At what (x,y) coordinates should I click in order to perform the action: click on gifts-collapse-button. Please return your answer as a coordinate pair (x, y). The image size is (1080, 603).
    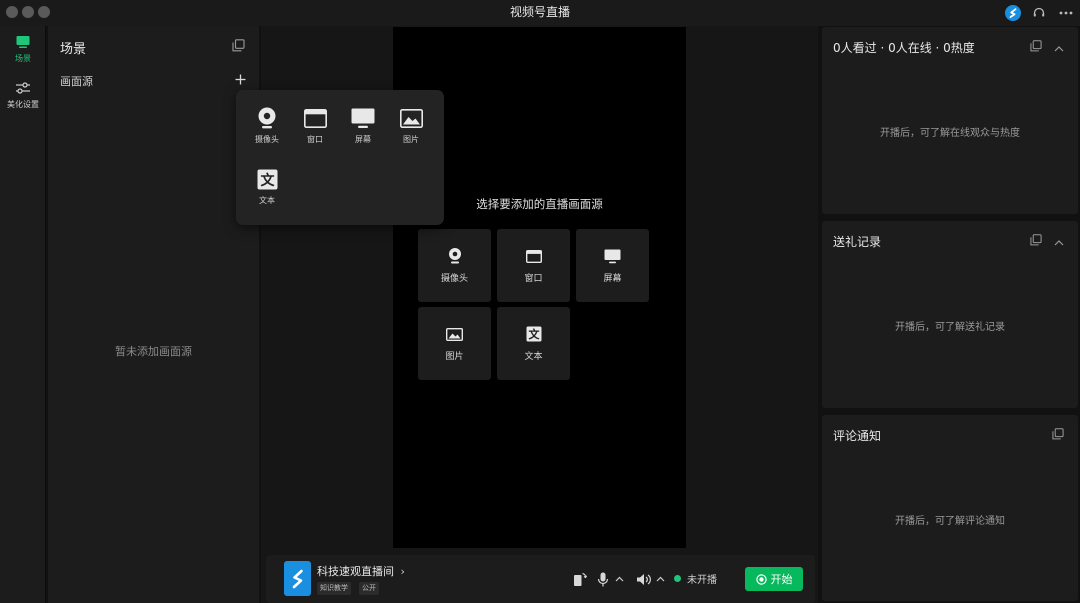
    Looking at the image, I should click on (1059, 242).